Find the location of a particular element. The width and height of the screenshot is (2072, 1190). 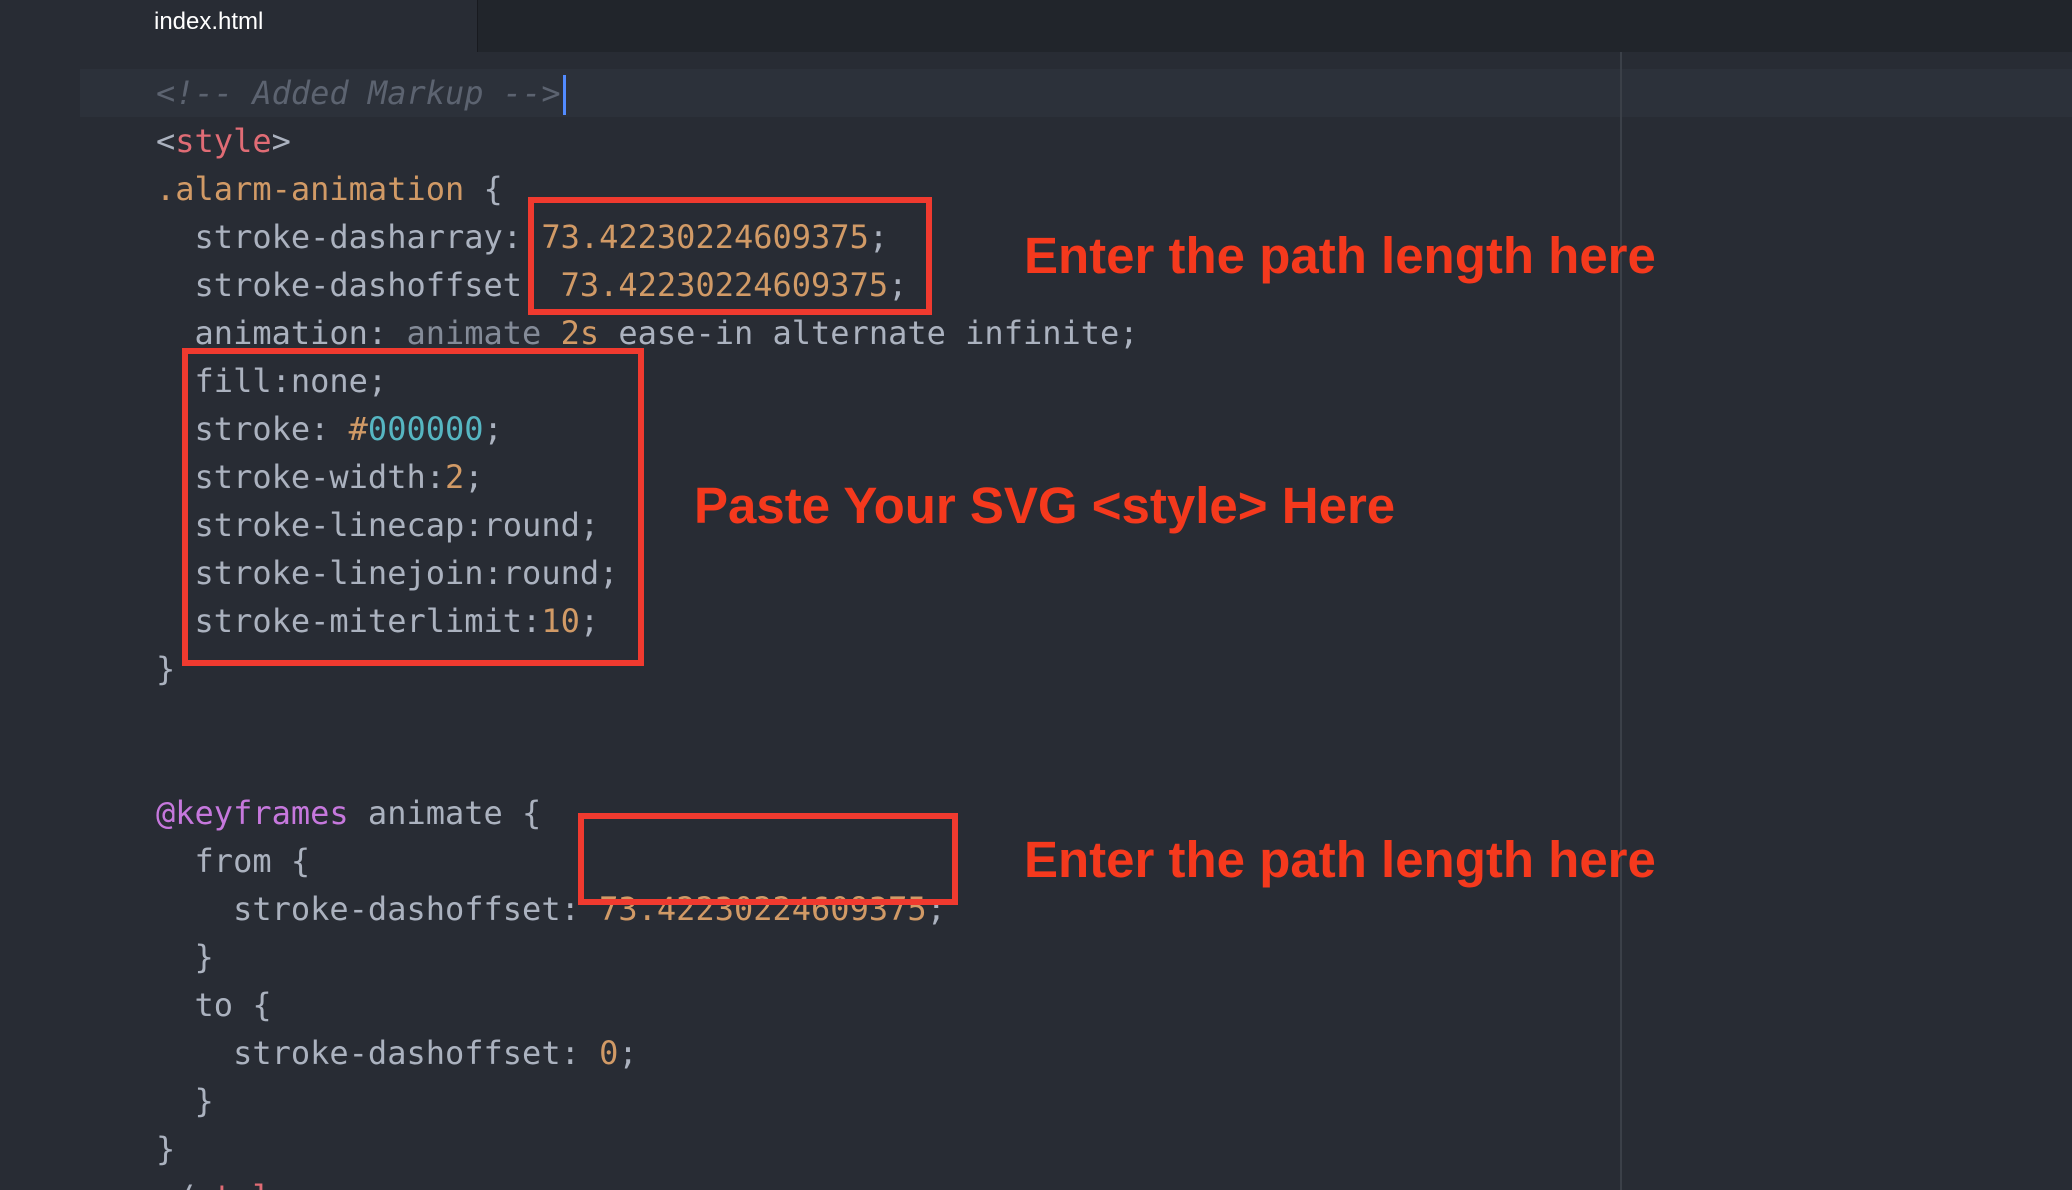

highlight-box-svg-style is located at coordinates (413, 507).